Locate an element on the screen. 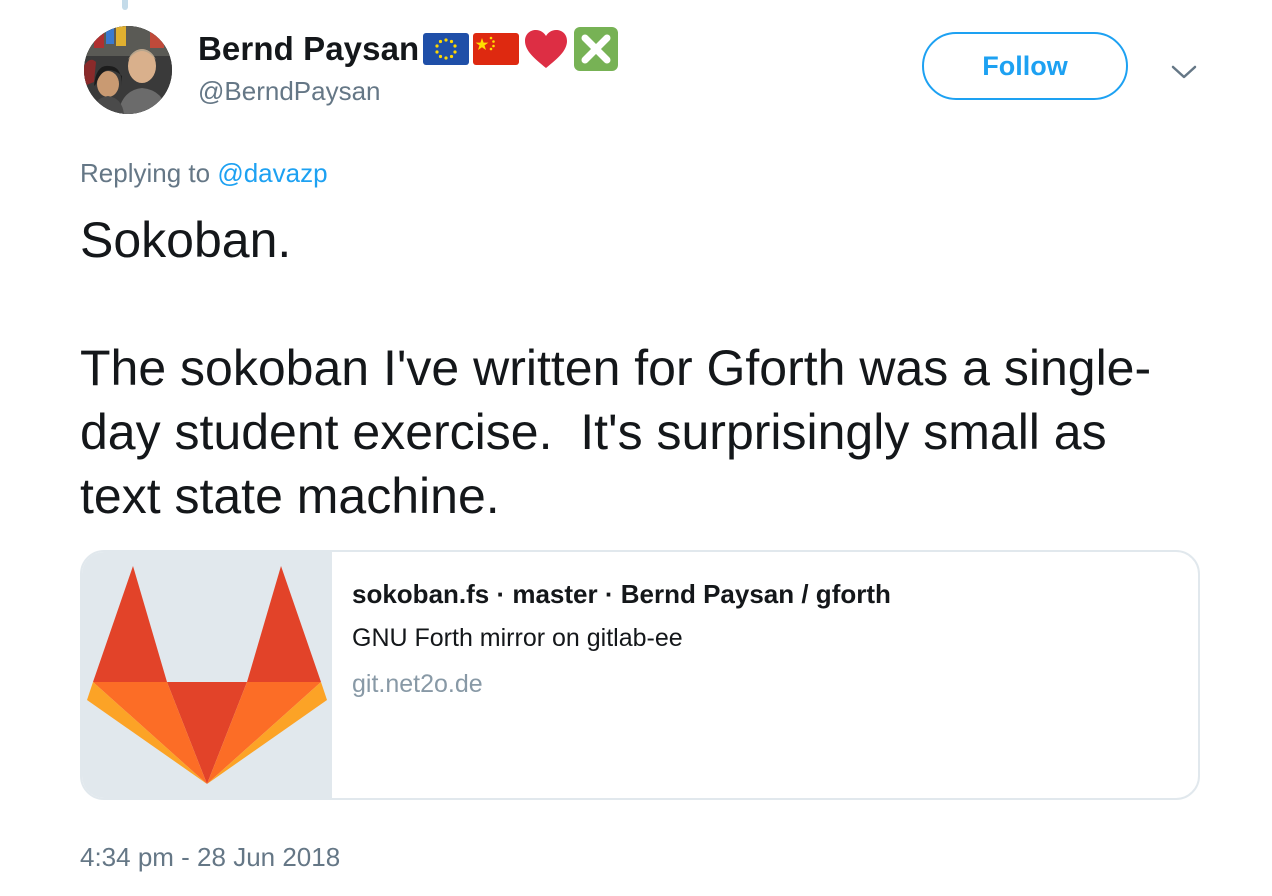 Image resolution: width=1272 pixels, height=896 pixels. china-flag-icon is located at coordinates (496, 49).